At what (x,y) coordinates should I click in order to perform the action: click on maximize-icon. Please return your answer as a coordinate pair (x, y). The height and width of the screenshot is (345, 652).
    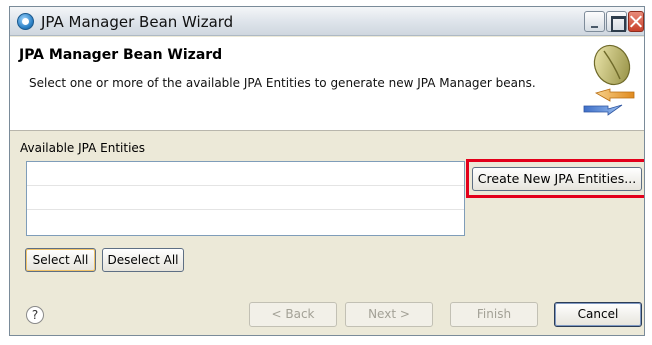
    Looking at the image, I should click on (616, 21).